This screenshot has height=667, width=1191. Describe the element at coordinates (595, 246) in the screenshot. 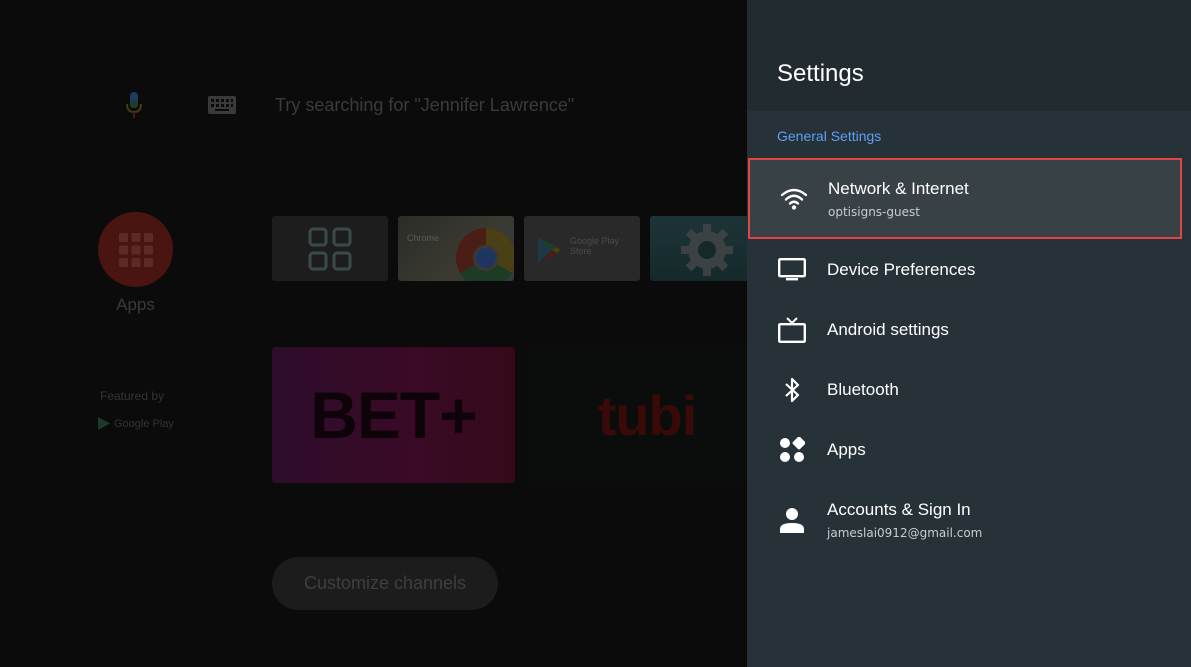

I see `play-store-tile-label: Google Play Store` at that location.